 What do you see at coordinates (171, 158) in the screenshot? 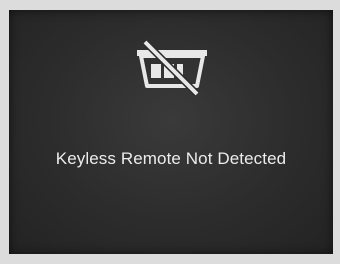
I see `warning-message: Keyless Remote Not Detected` at bounding box center [171, 158].